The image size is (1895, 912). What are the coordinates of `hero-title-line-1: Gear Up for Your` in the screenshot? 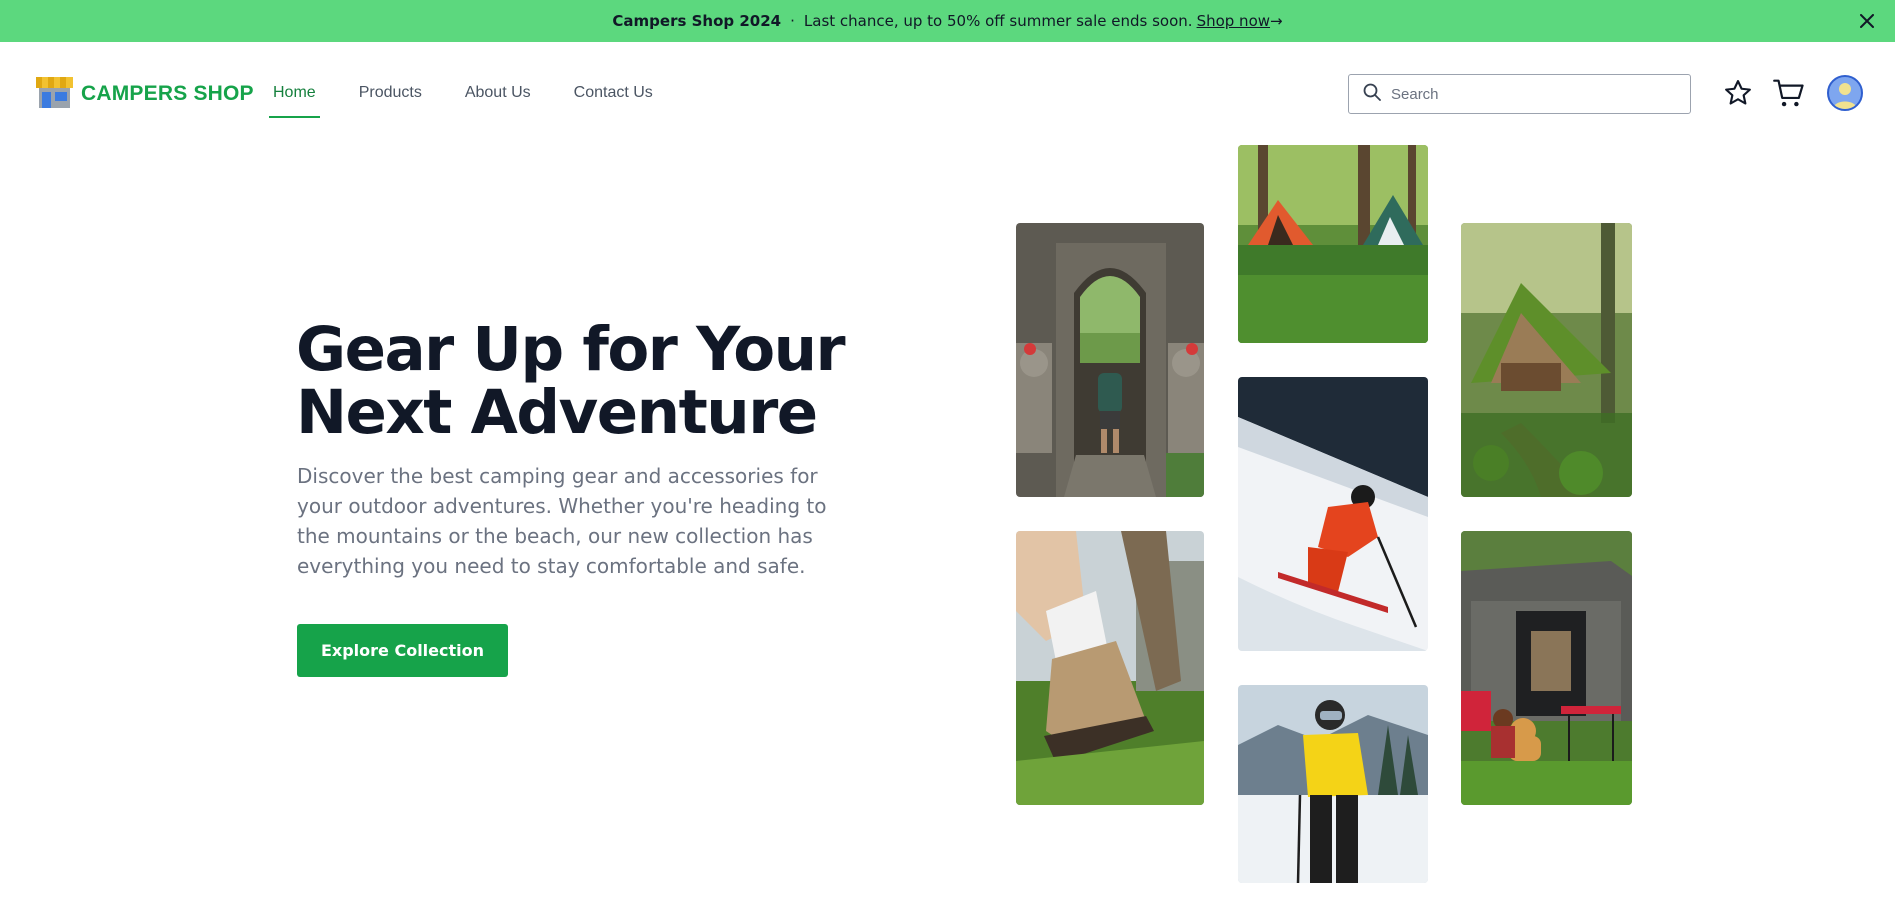 It's located at (571, 349).